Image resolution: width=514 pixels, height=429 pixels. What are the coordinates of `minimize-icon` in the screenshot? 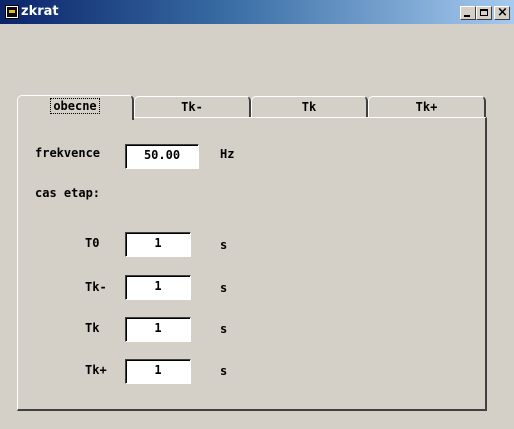 It's located at (467, 16).